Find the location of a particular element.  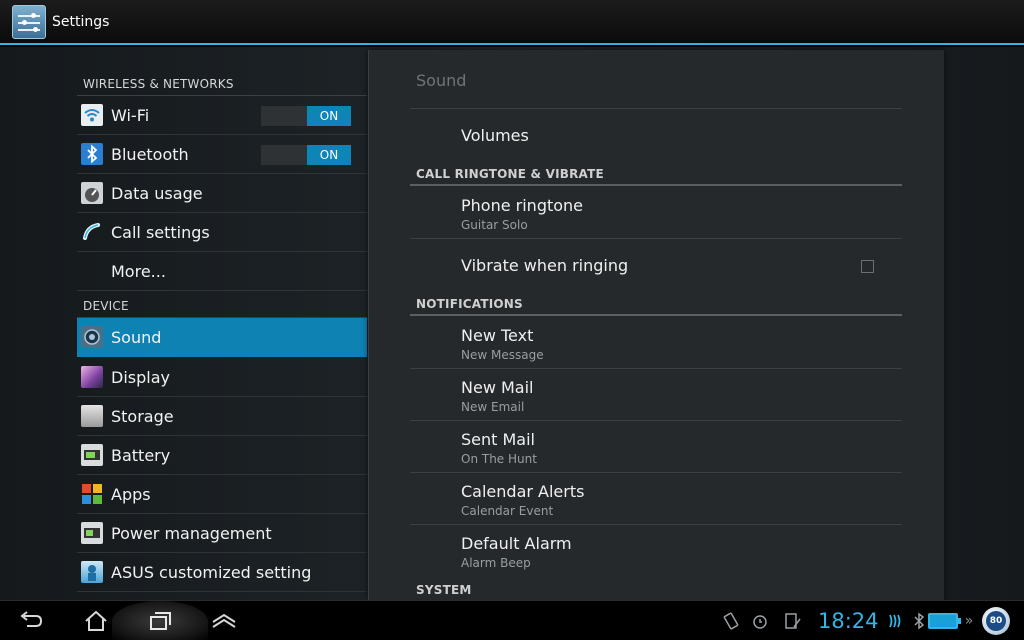

alarm-clock-icon is located at coordinates (760, 621).